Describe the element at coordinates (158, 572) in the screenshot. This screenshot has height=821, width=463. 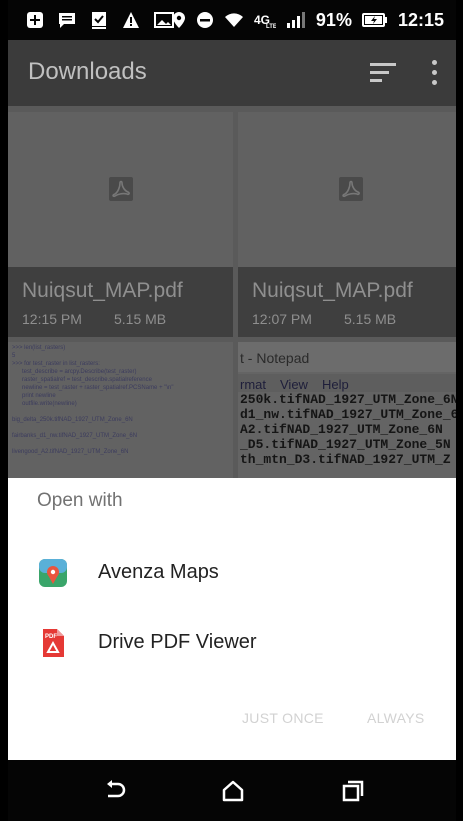
I see `app-label: Avenza Maps` at that location.